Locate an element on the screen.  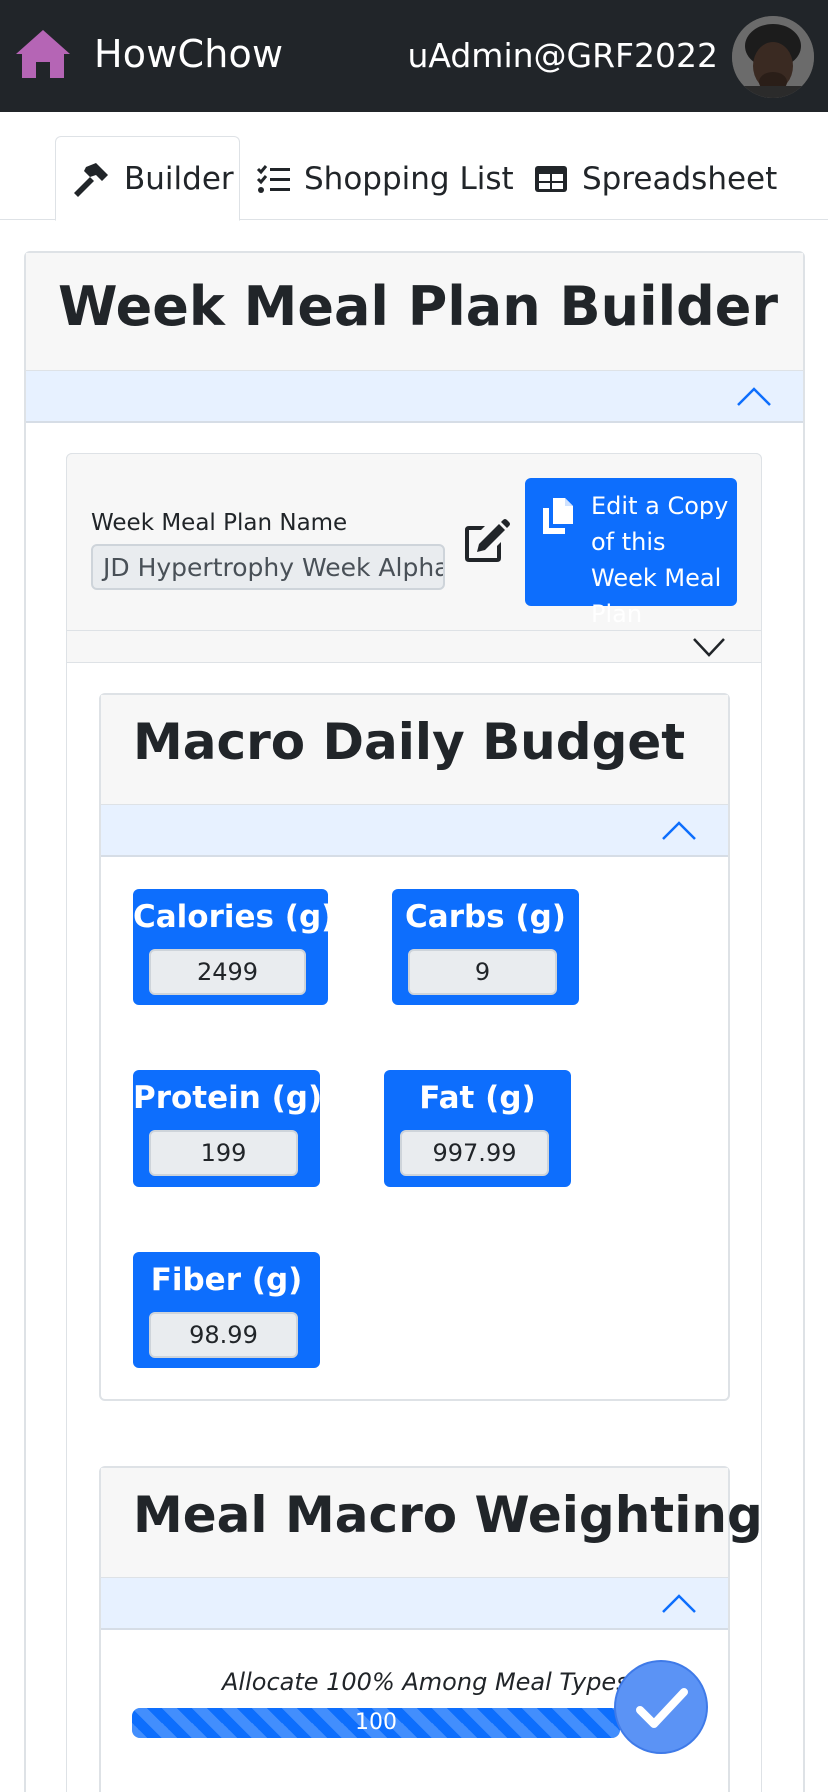
edit-copy-label: Edit a Copy of this Week Meal Plan is located at coordinates (660, 560).